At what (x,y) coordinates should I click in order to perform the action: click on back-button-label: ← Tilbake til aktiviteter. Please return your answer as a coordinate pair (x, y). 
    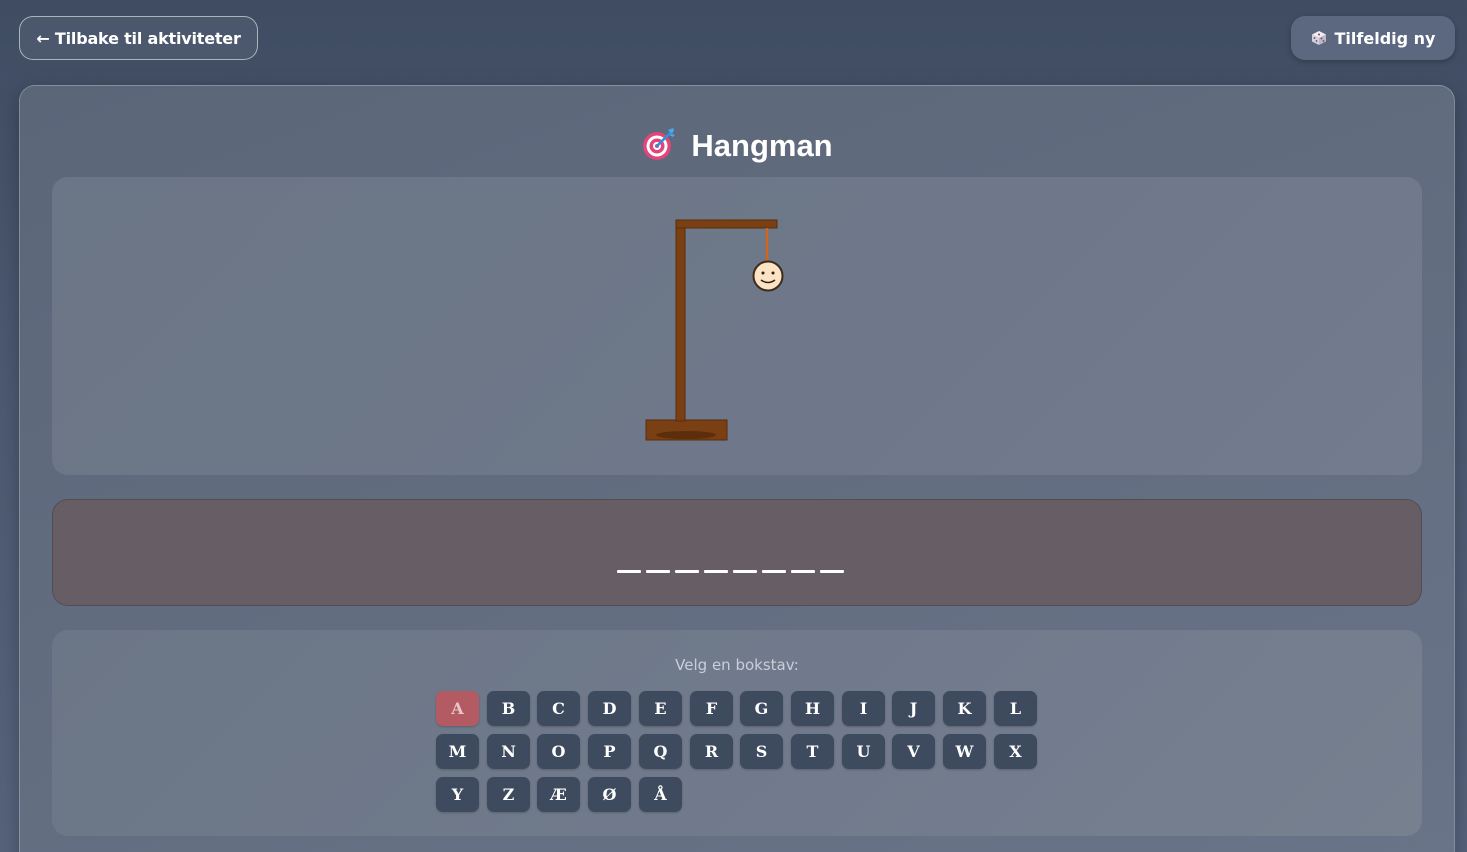
    Looking at the image, I should click on (138, 38).